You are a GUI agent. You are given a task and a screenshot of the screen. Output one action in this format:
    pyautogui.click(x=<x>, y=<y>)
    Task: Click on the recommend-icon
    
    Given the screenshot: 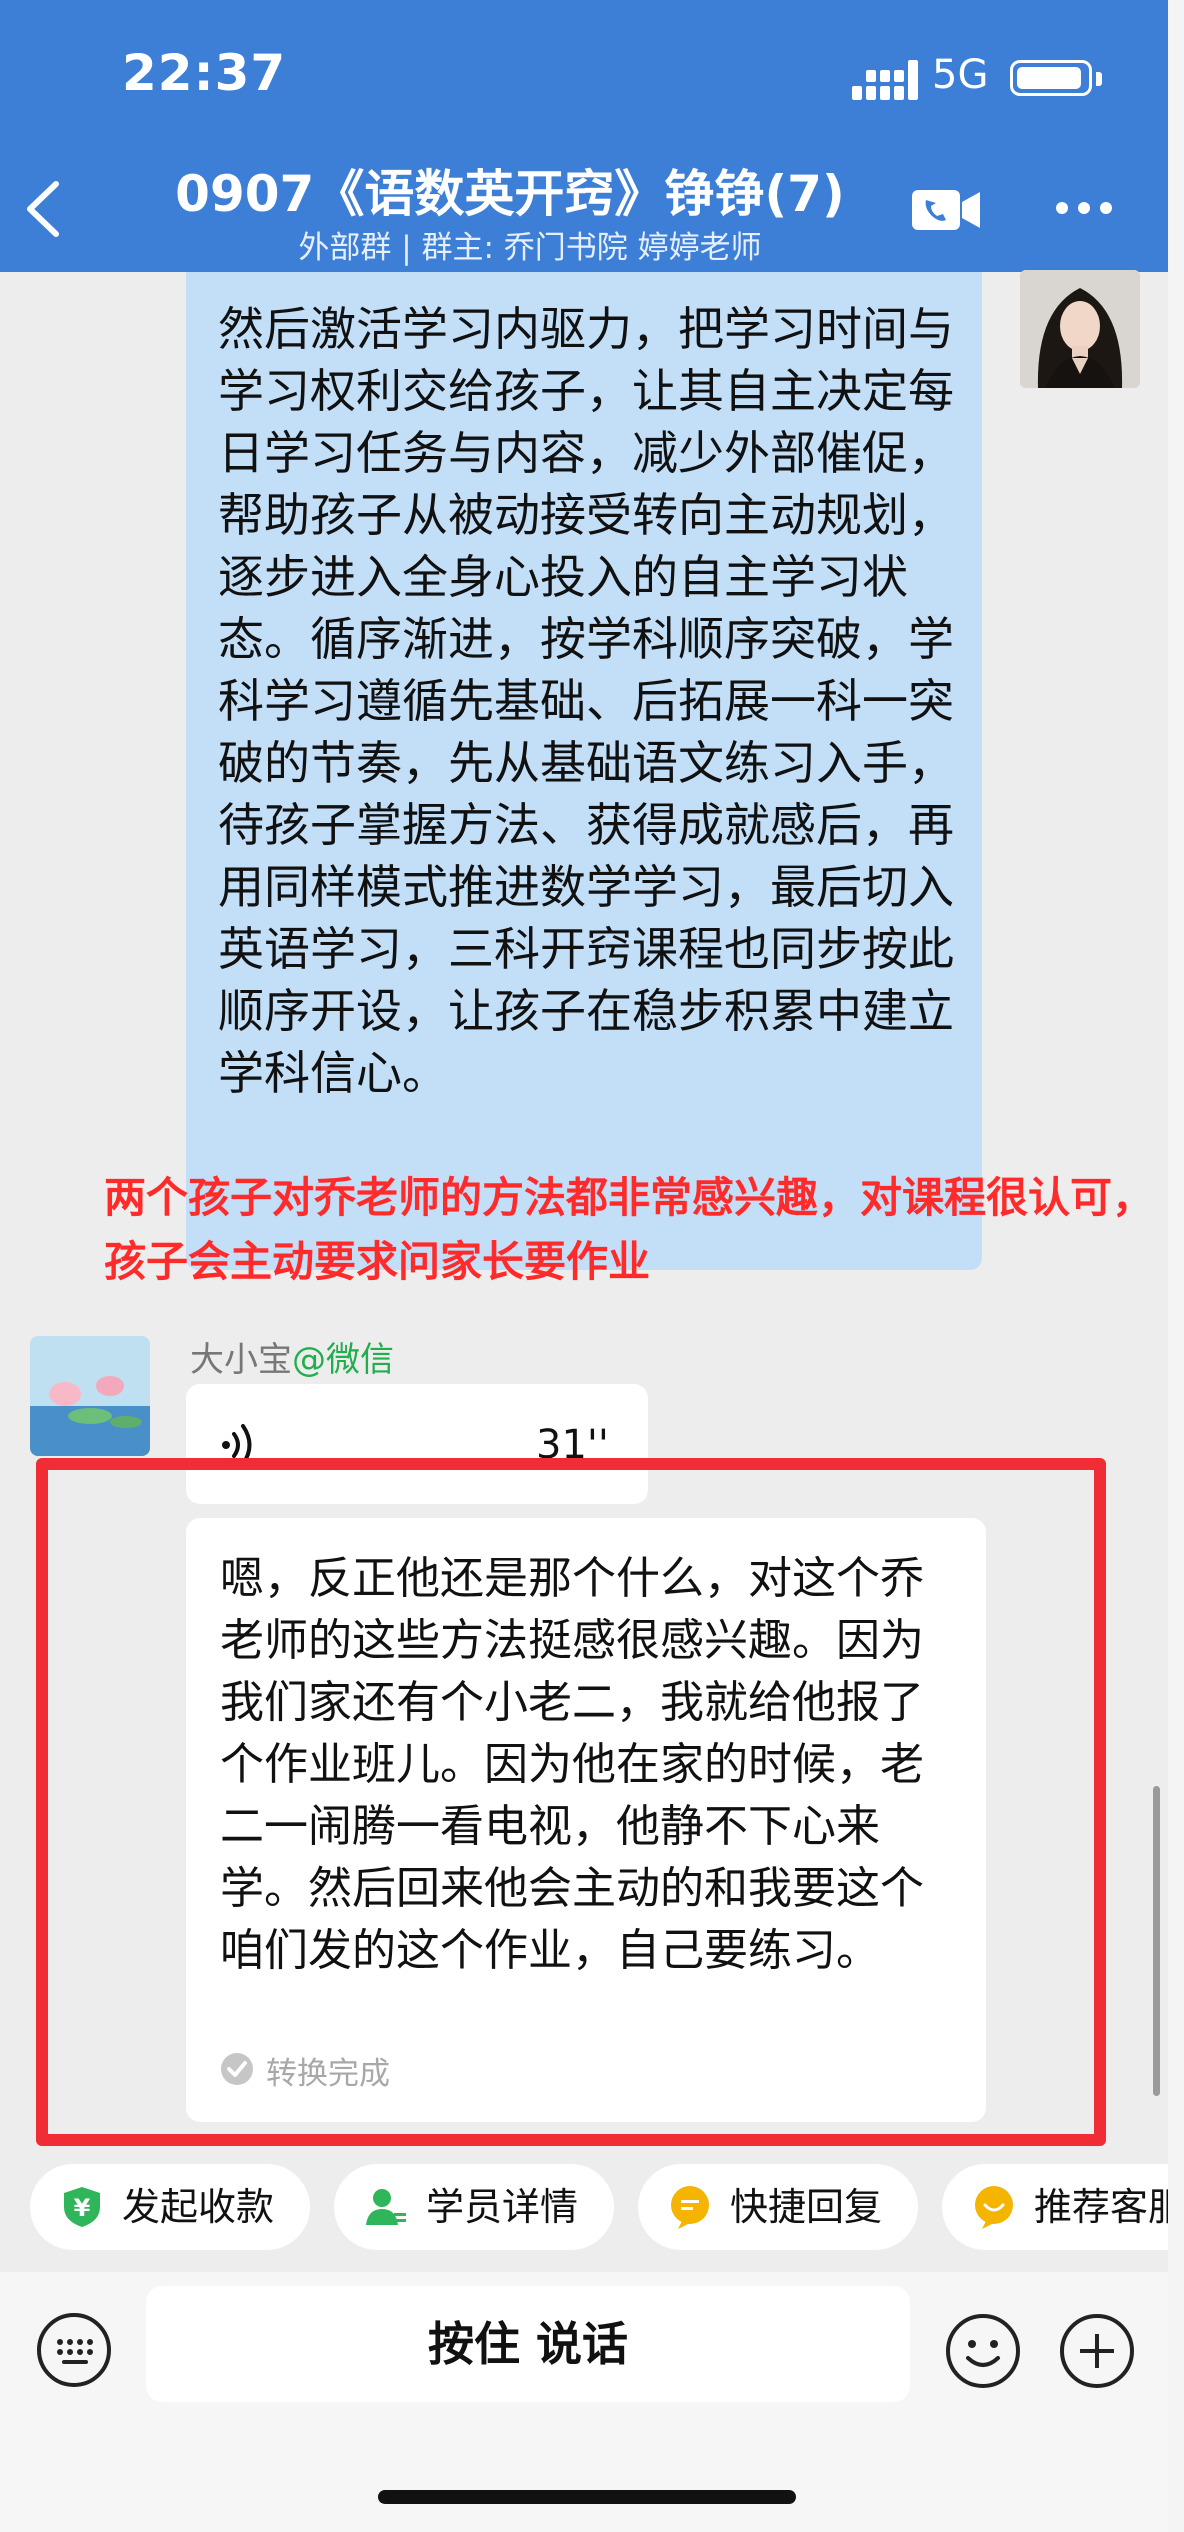 What is the action you would take?
    pyautogui.click(x=994, y=2207)
    